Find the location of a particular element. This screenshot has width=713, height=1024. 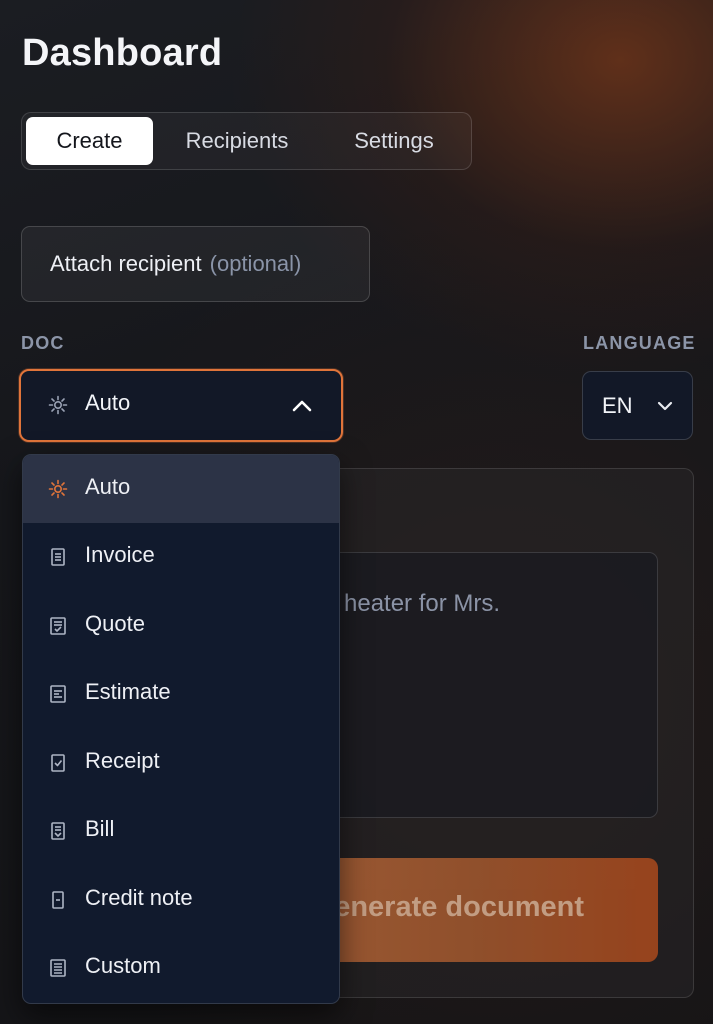

attach-recipient-button: Attach recipient (optional) is located at coordinates (195, 264).